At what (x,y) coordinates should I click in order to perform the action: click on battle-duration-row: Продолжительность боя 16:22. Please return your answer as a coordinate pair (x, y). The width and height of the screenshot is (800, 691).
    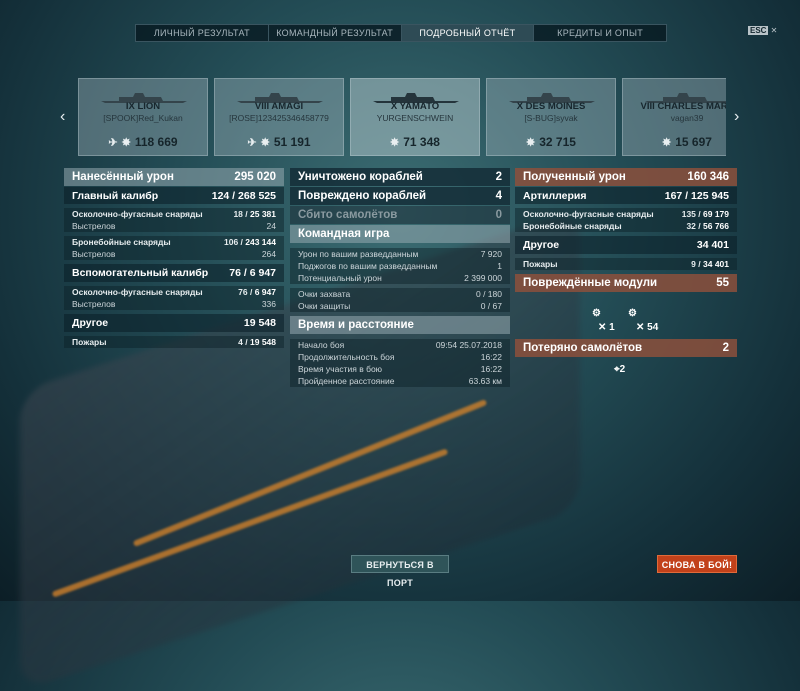
    Looking at the image, I should click on (400, 357).